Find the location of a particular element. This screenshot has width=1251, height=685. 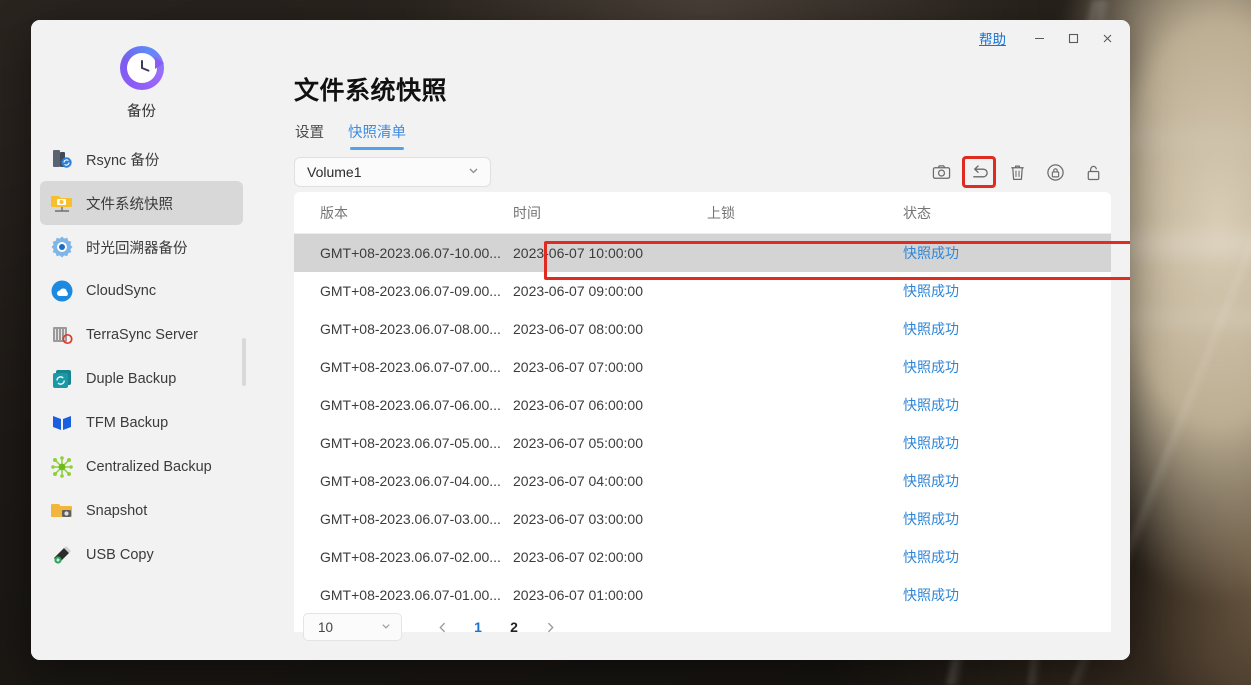

sidebar-item-duple-backup: Duple Backup is located at coordinates (141, 379).